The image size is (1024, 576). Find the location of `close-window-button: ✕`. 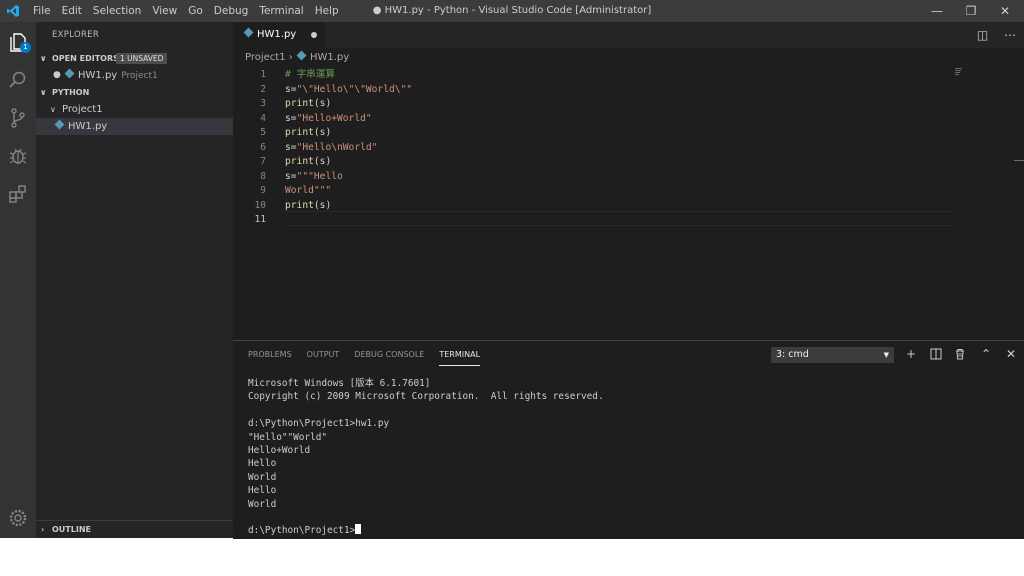

close-window-button: ✕ is located at coordinates (1005, 11).